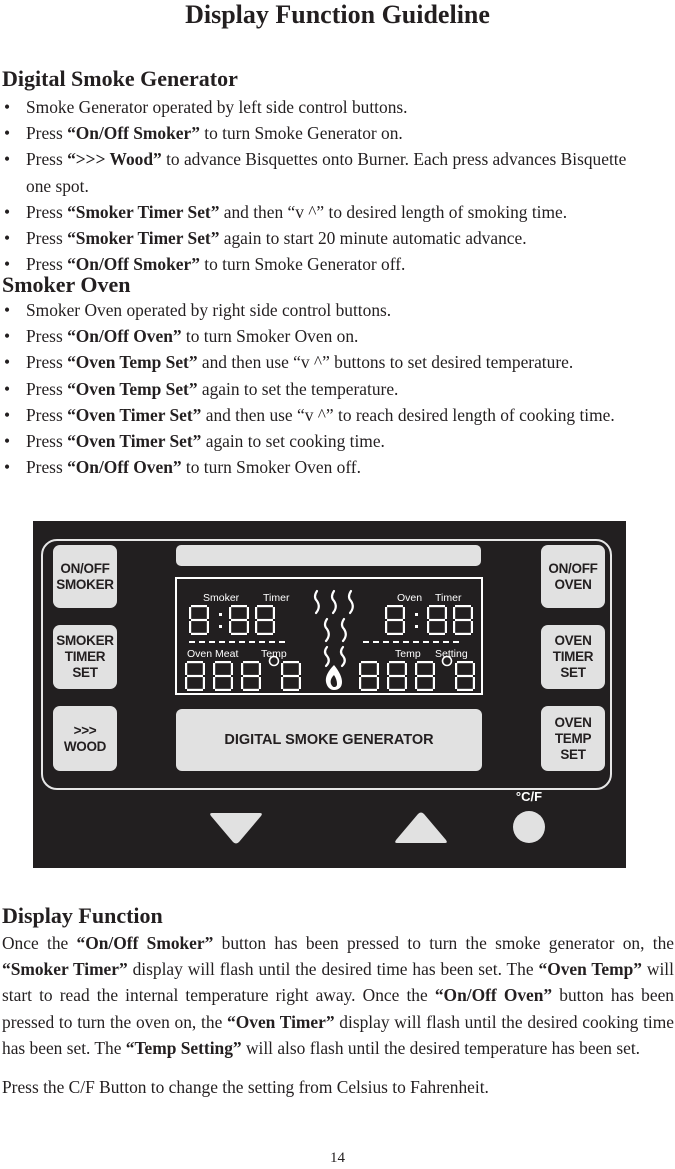  I want to click on smoker-timer-label-1: Smoker, so click(221, 598).